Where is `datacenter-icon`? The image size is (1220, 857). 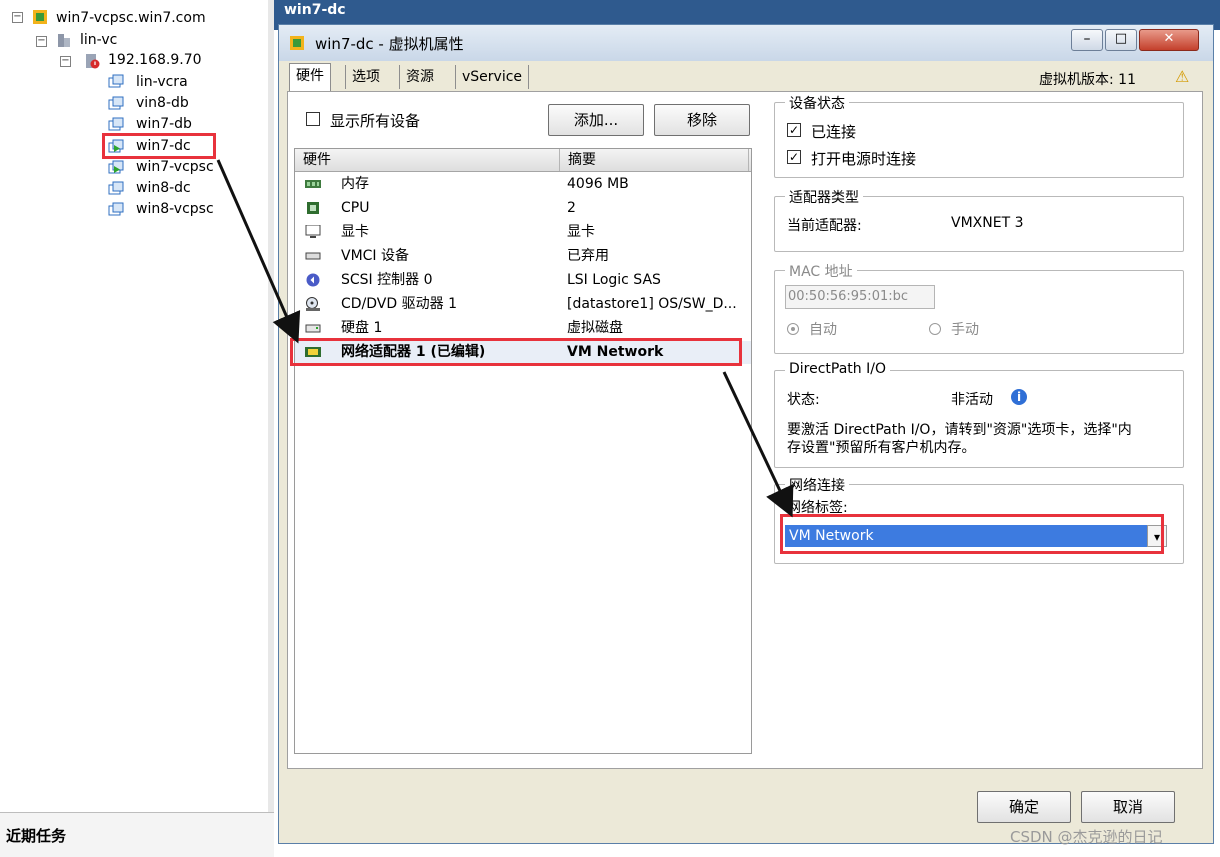
datacenter-icon is located at coordinates (64, 40).